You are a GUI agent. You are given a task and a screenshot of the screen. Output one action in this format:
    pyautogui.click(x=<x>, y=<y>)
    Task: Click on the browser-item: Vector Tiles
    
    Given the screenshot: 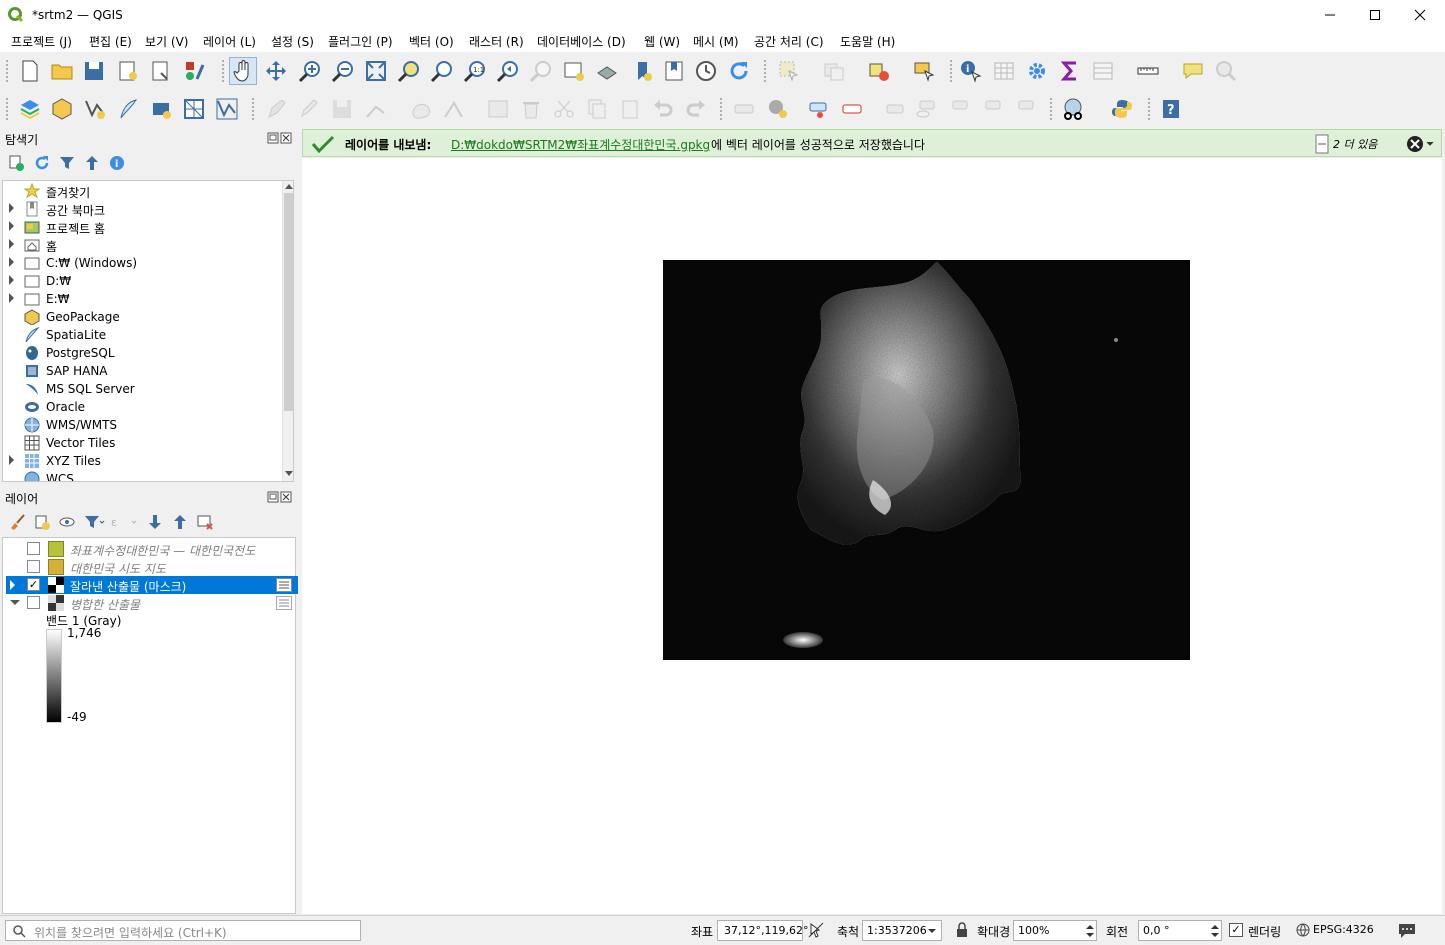 What is the action you would take?
    pyautogui.click(x=143, y=443)
    